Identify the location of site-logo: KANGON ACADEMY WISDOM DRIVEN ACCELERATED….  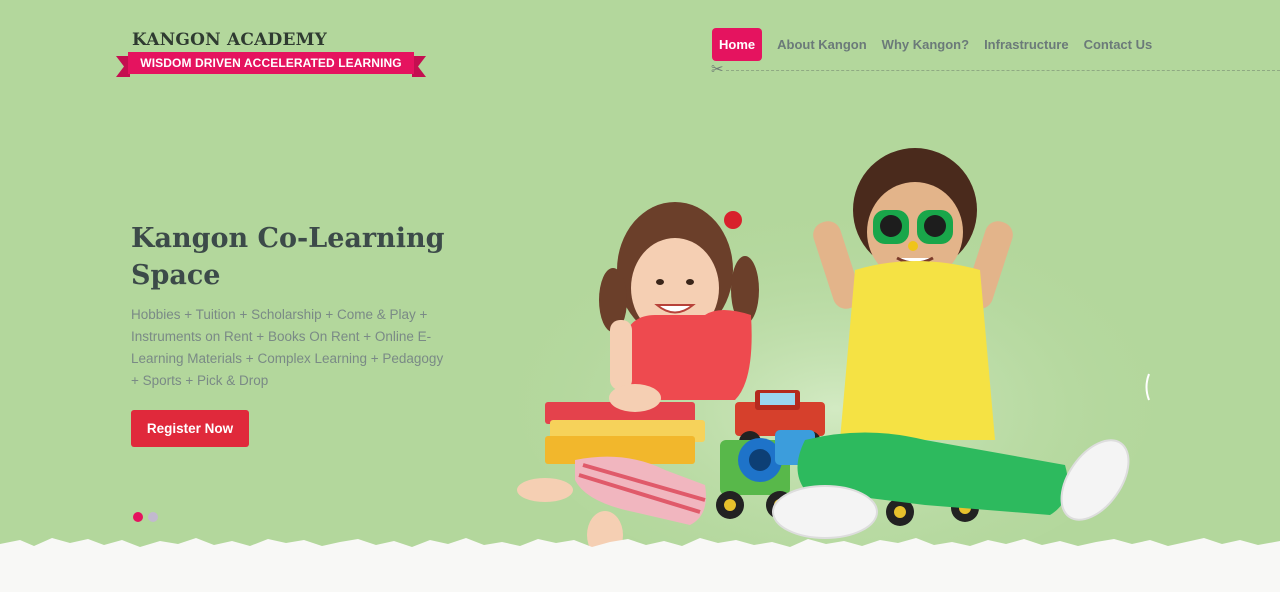
(271, 56).